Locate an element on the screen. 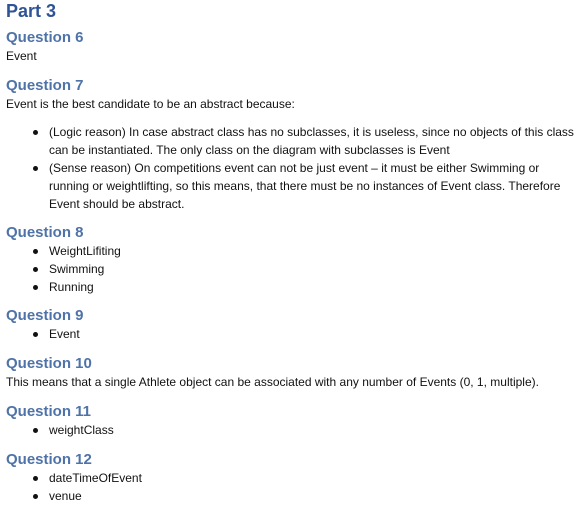  list-item: weightClass is located at coordinates (290, 430).